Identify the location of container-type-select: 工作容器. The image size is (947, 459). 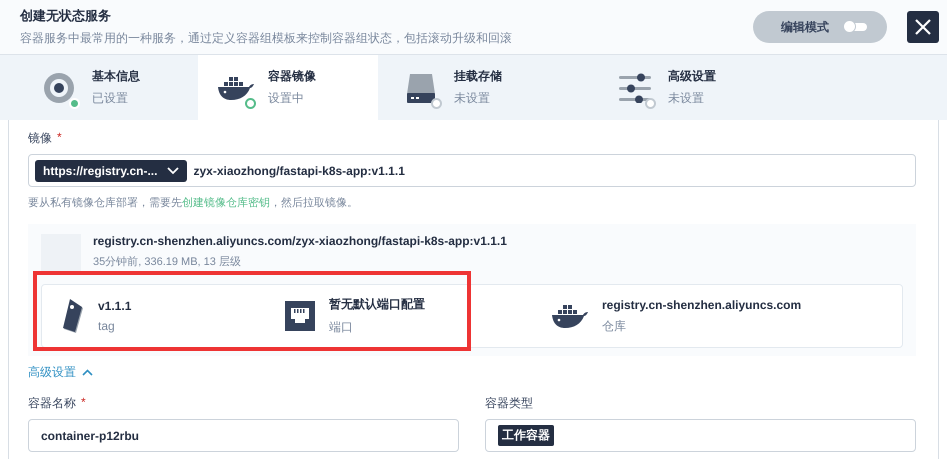
(700, 435).